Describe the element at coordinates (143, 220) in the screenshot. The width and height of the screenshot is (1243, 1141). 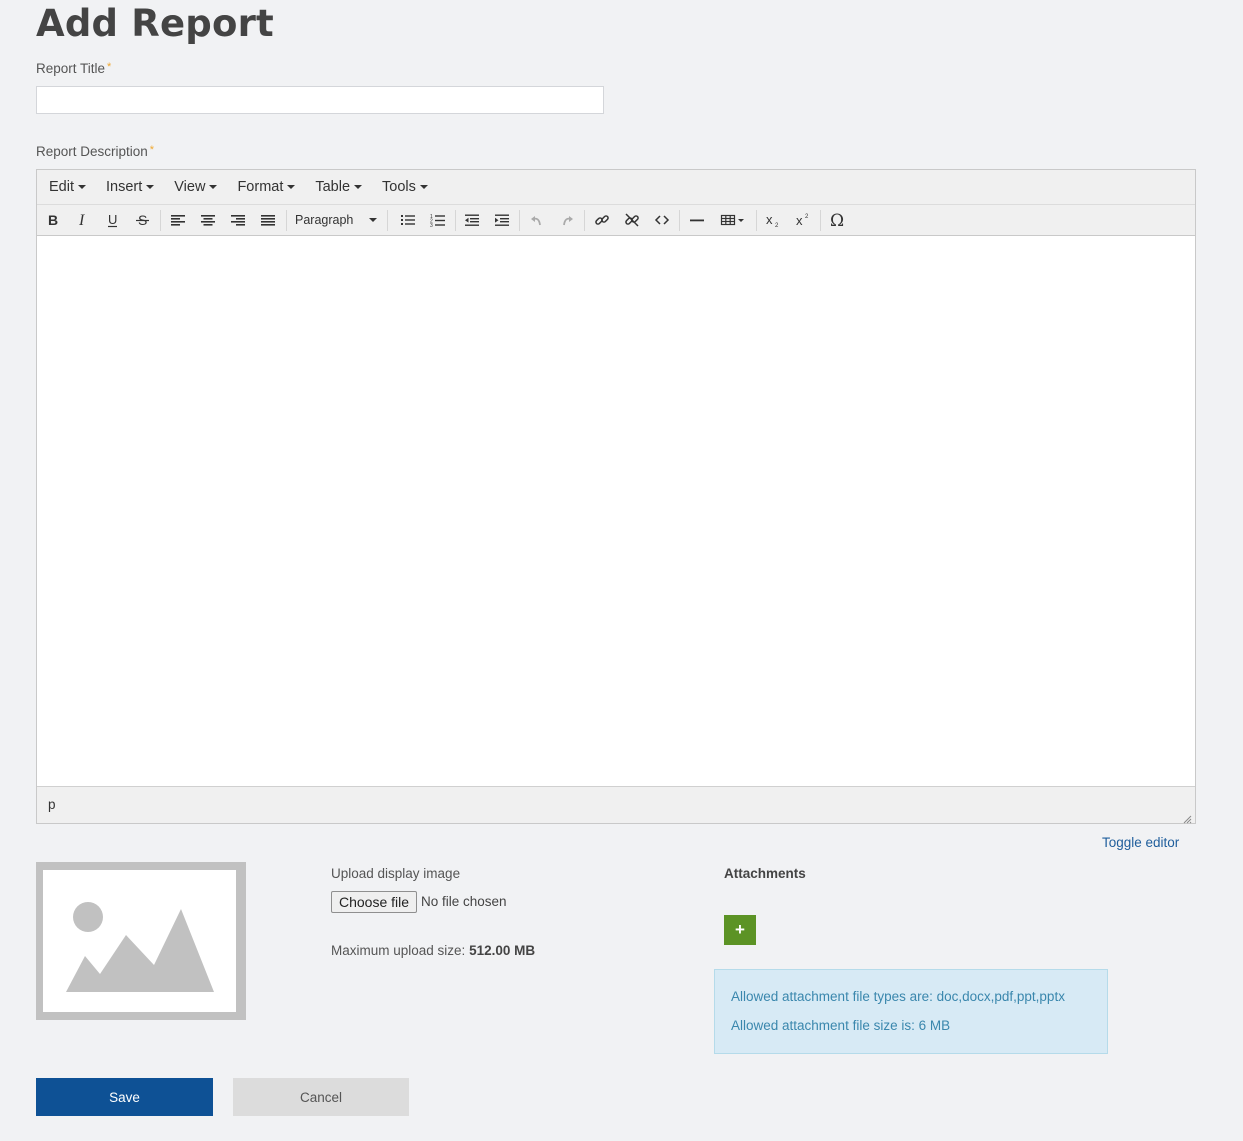
I see `strikethrough-icon: S` at that location.